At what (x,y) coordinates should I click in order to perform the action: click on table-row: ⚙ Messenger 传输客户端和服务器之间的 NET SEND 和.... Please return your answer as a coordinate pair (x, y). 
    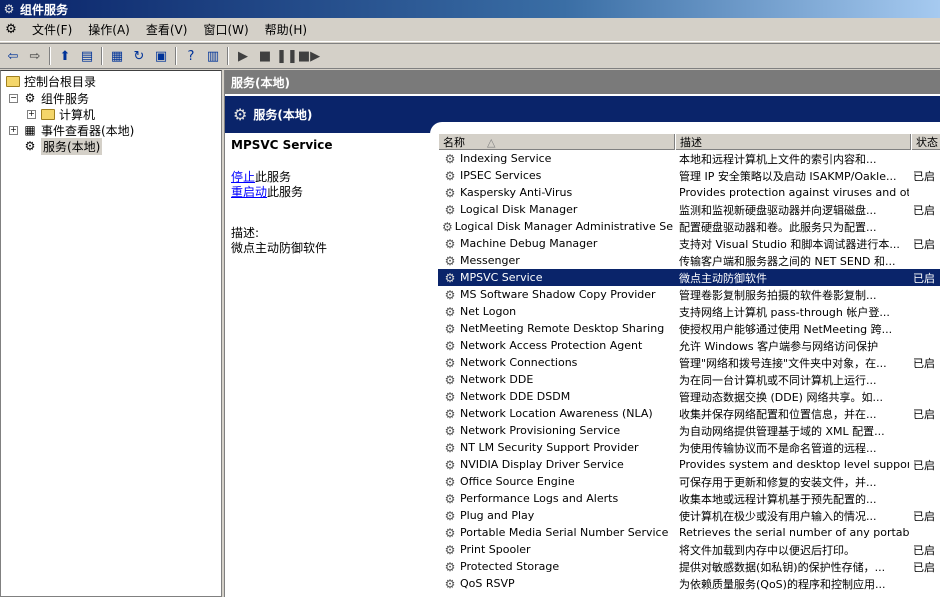
    Looking at the image, I should click on (689, 260).